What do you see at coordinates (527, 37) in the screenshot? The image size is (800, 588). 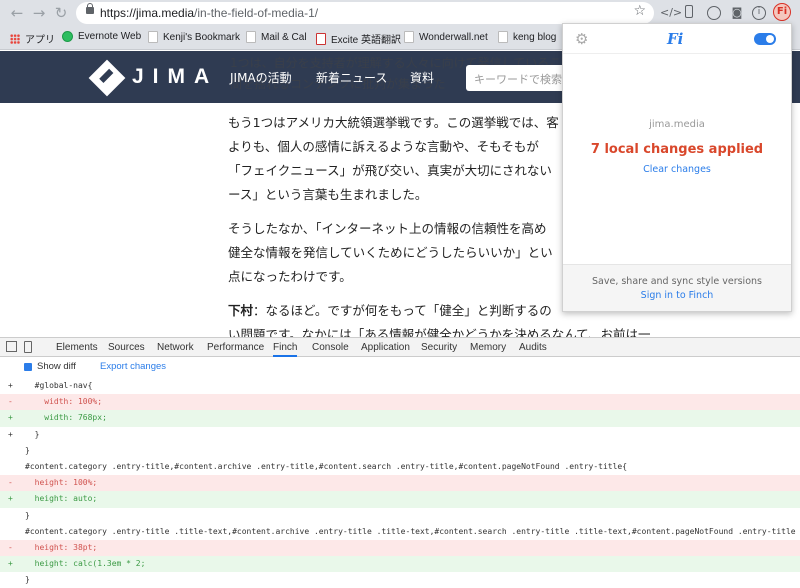 I see `bookmark-keng-blog: keng blog` at bounding box center [527, 37].